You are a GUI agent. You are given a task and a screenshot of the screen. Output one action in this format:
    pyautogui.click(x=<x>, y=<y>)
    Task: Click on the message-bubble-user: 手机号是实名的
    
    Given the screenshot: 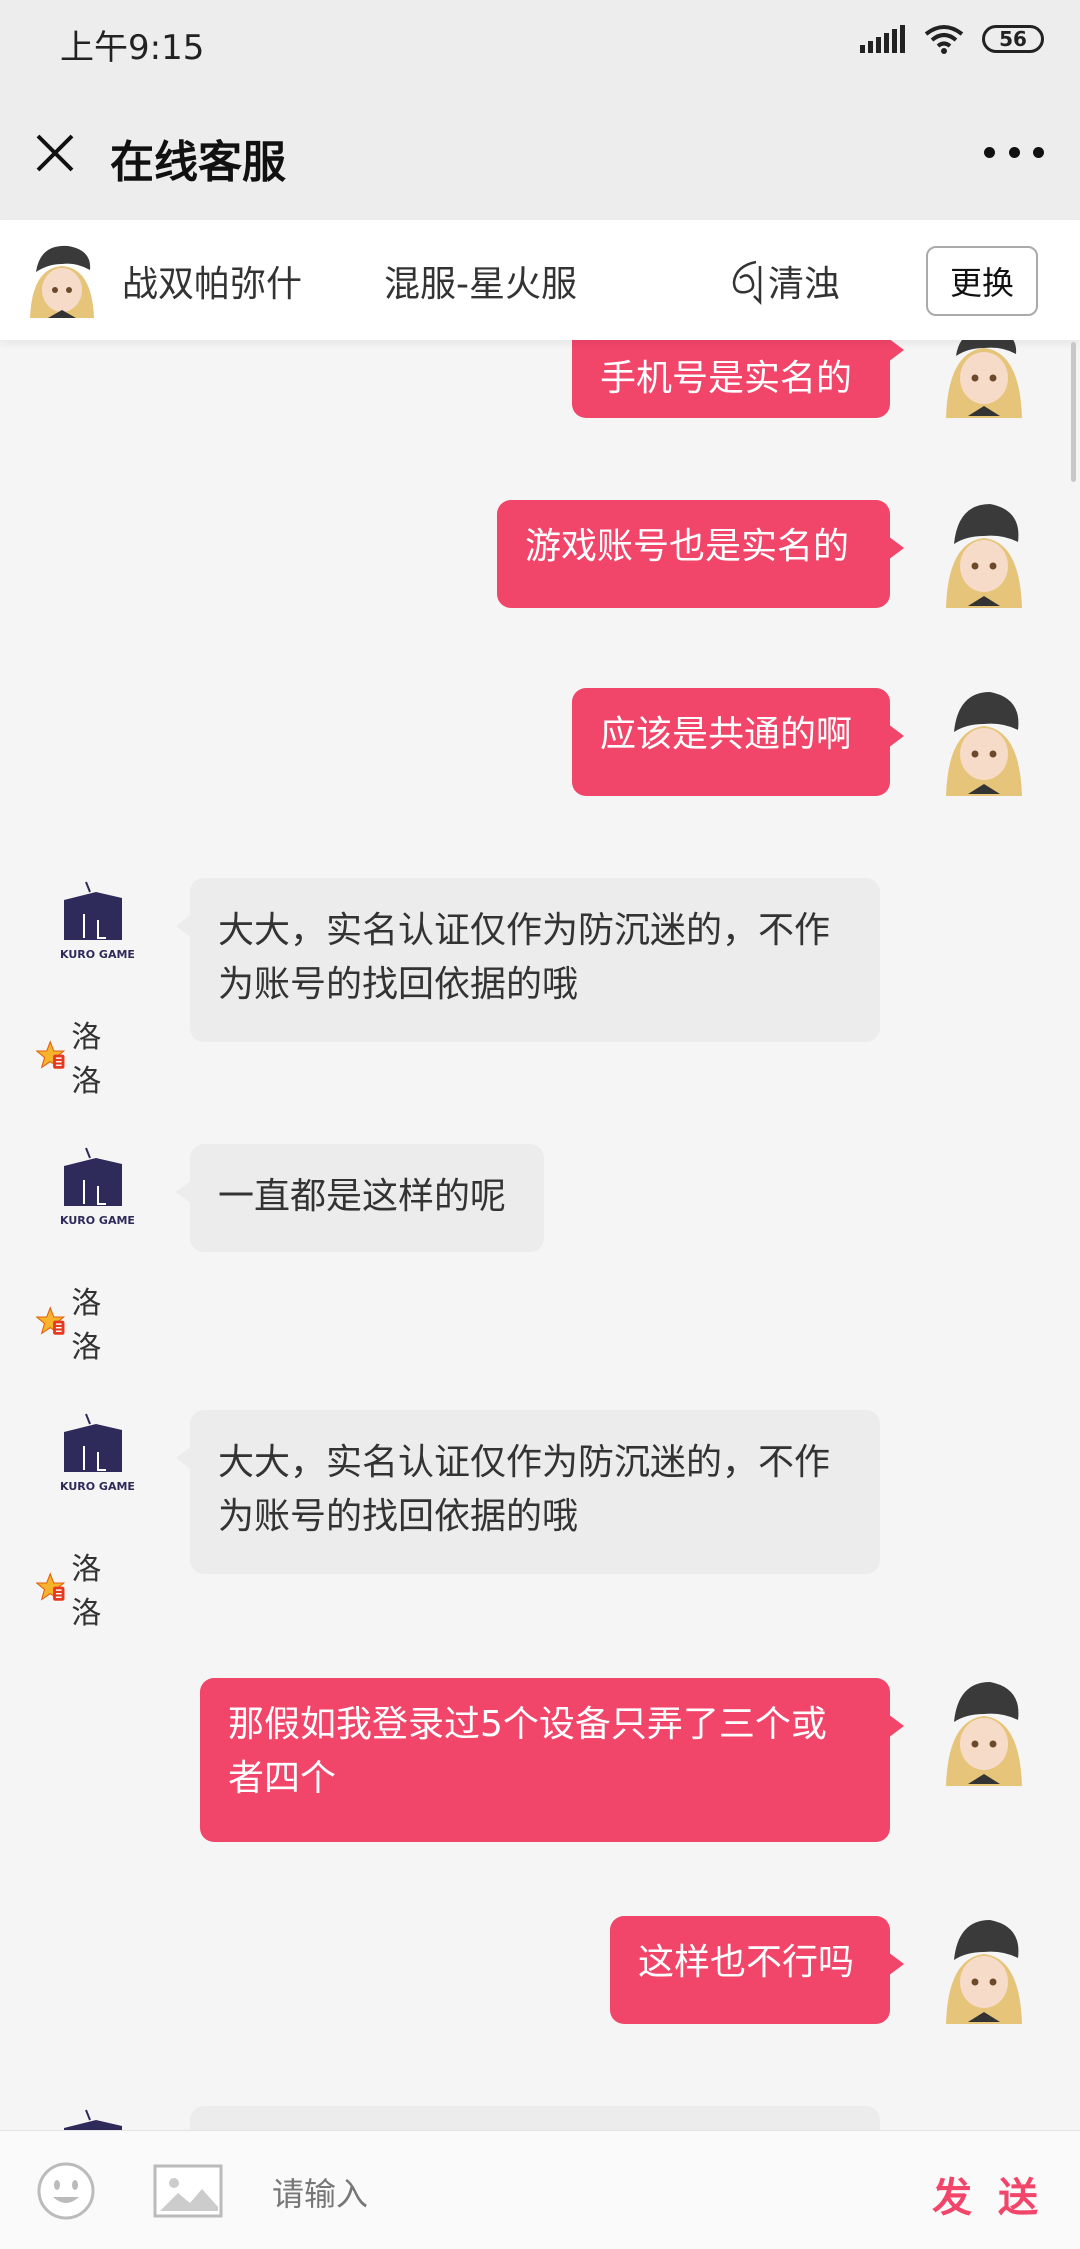 What is the action you would take?
    pyautogui.click(x=738, y=379)
    